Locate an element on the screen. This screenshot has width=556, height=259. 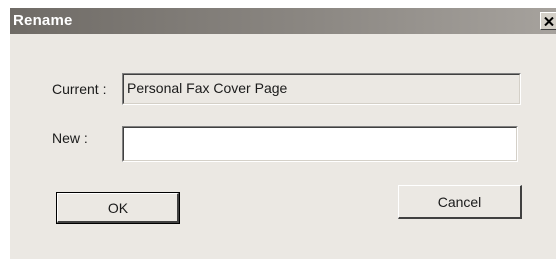
current-name-field: Personal Fax Cover Page is located at coordinates (321, 89).